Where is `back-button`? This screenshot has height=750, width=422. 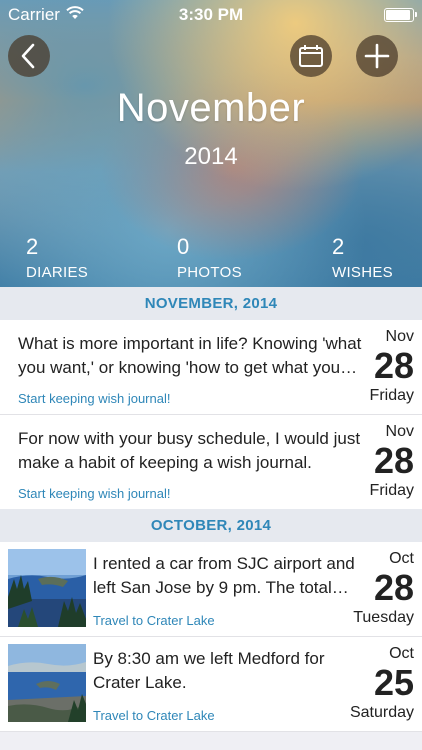
back-button is located at coordinates (29, 56).